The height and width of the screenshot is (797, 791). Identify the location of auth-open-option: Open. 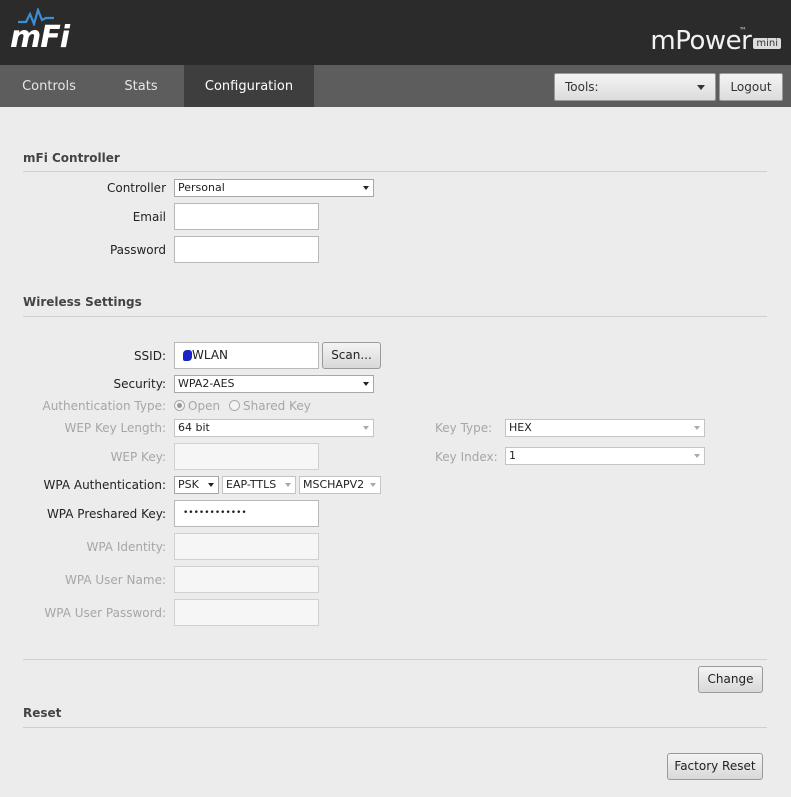
(197, 406).